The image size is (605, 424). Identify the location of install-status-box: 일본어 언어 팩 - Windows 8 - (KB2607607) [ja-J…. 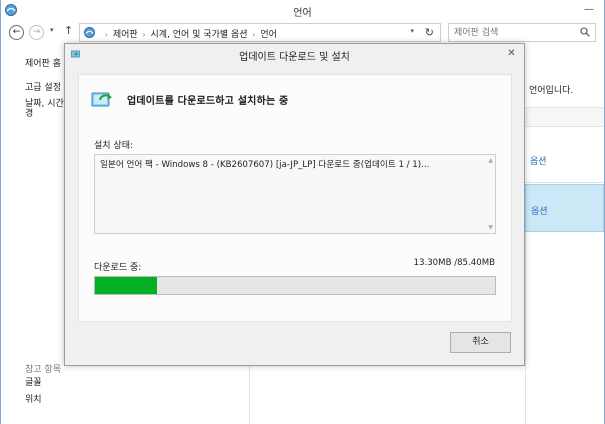
(295, 194).